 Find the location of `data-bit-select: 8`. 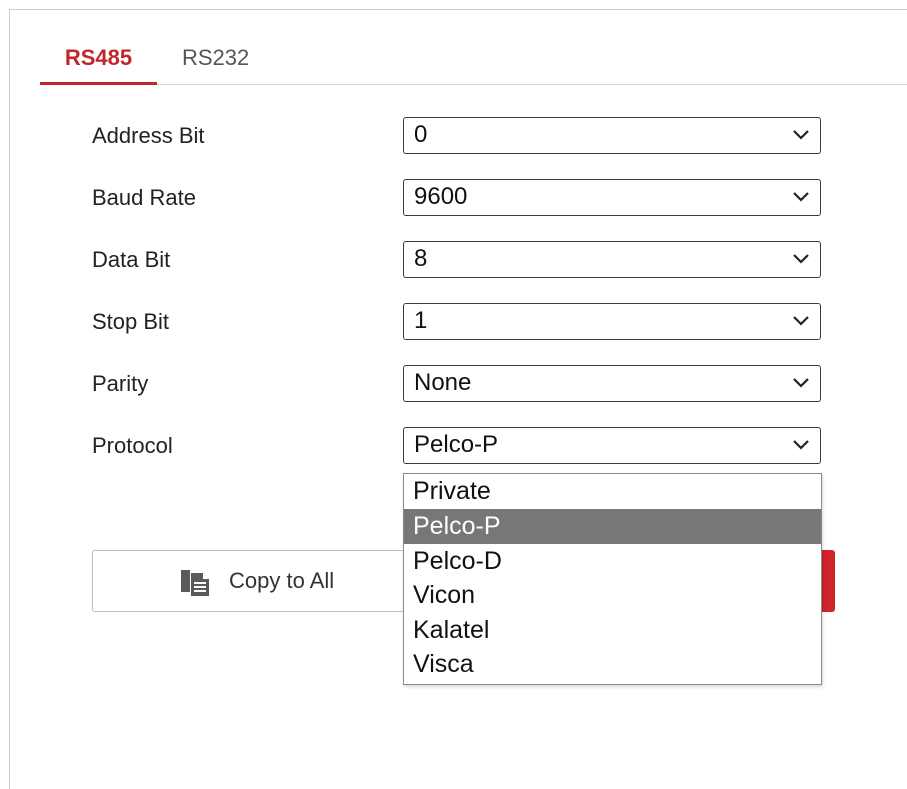

data-bit-select: 8 is located at coordinates (612, 259).